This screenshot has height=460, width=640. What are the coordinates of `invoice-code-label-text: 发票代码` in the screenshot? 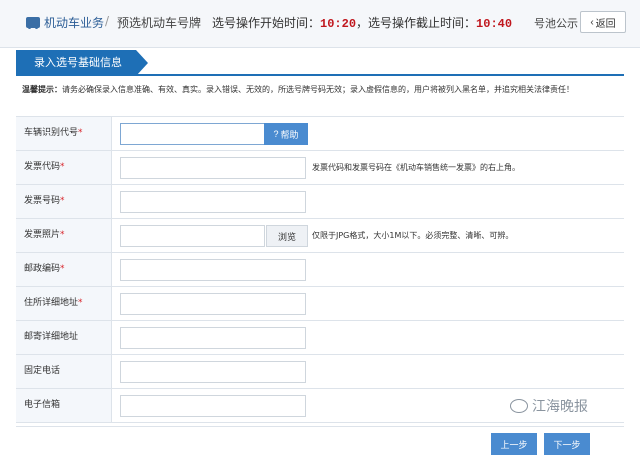 It's located at (42, 167).